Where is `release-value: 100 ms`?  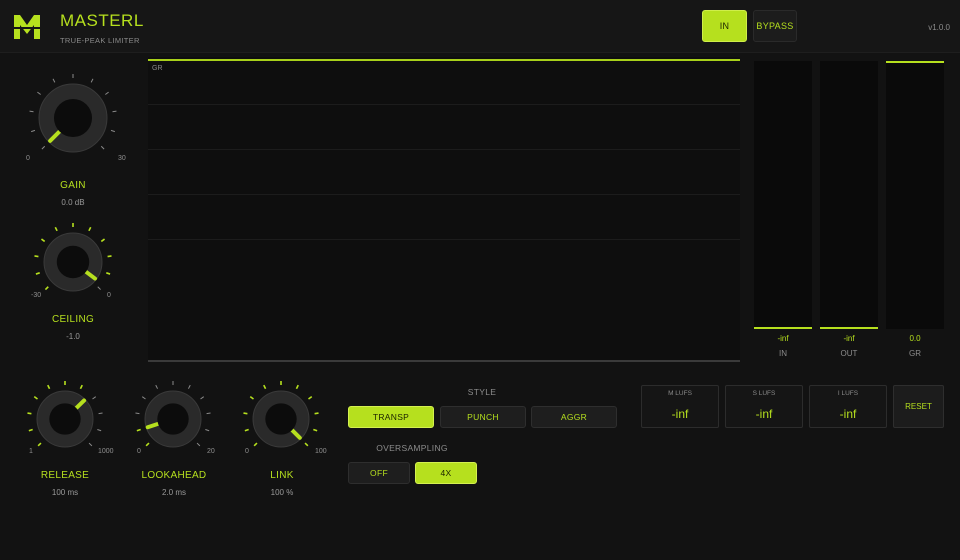 release-value: 100 ms is located at coordinates (65, 492).